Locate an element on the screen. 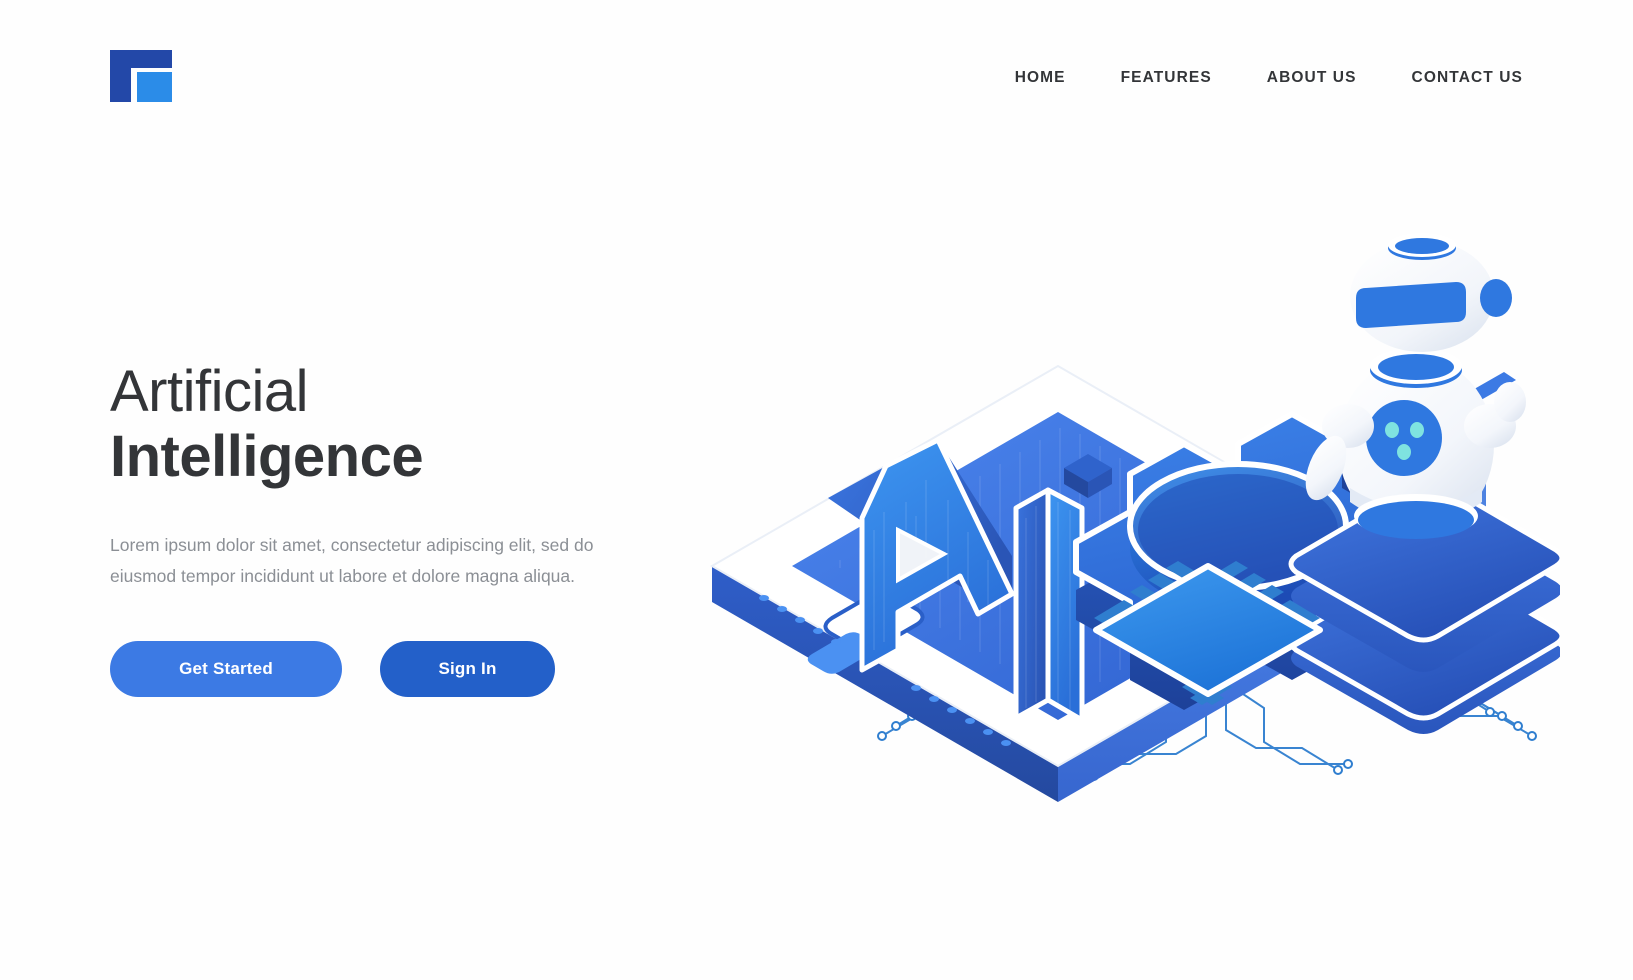  hero-button-row: Get Started Sign In is located at coordinates (430, 669).